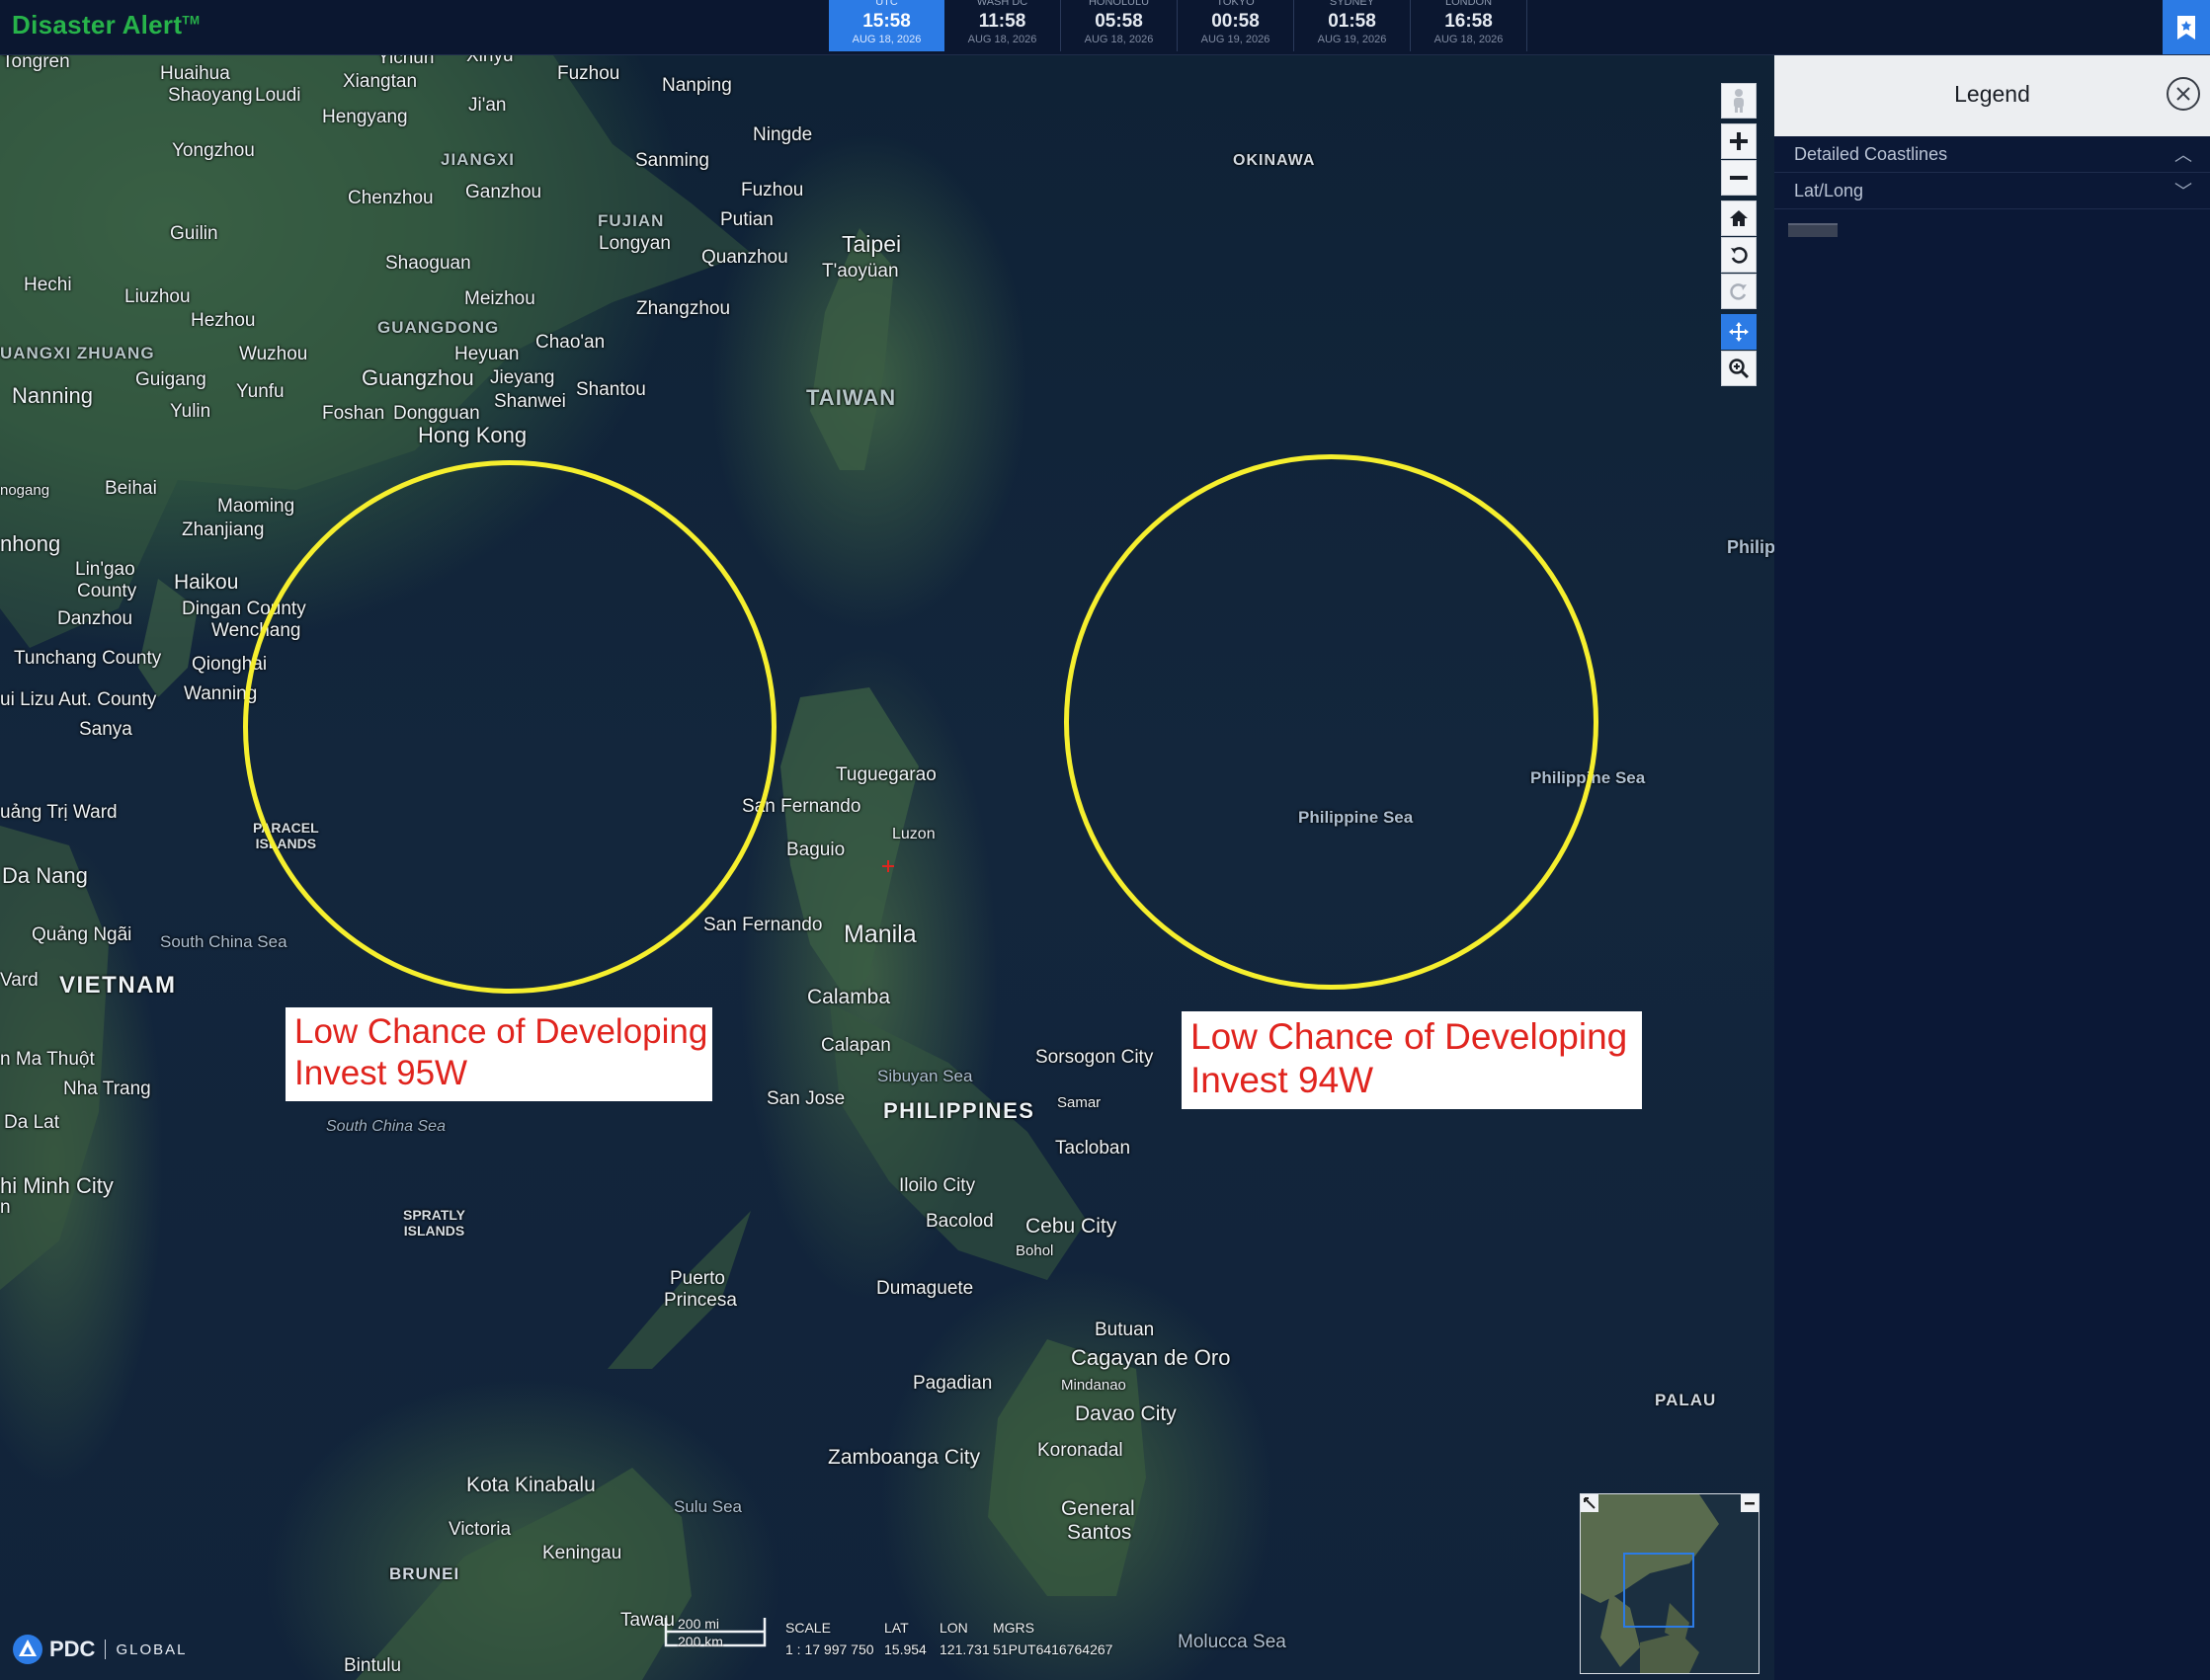 This screenshot has width=2210, height=1680. I want to click on country-label: PHILIPPINES, so click(959, 1110).